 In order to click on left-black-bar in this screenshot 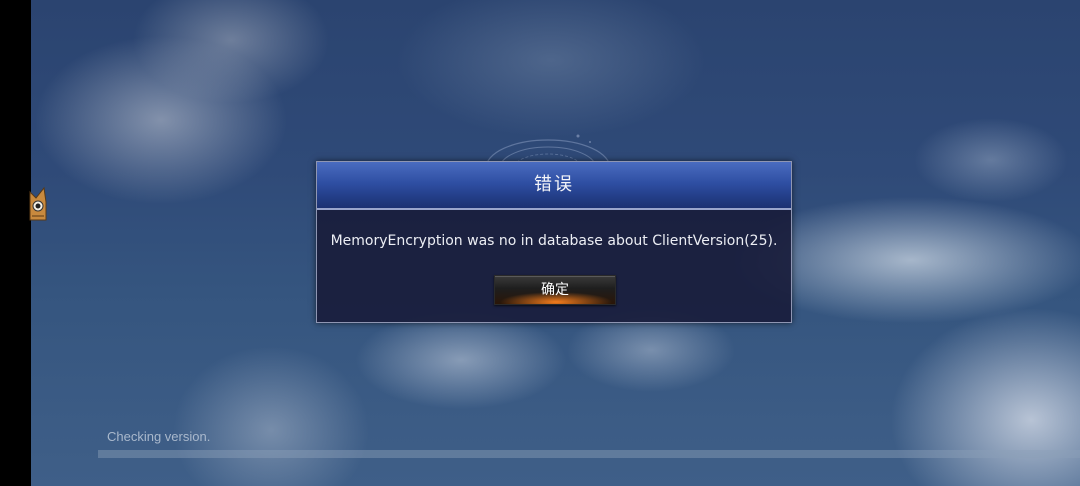, I will do `click(15, 243)`.